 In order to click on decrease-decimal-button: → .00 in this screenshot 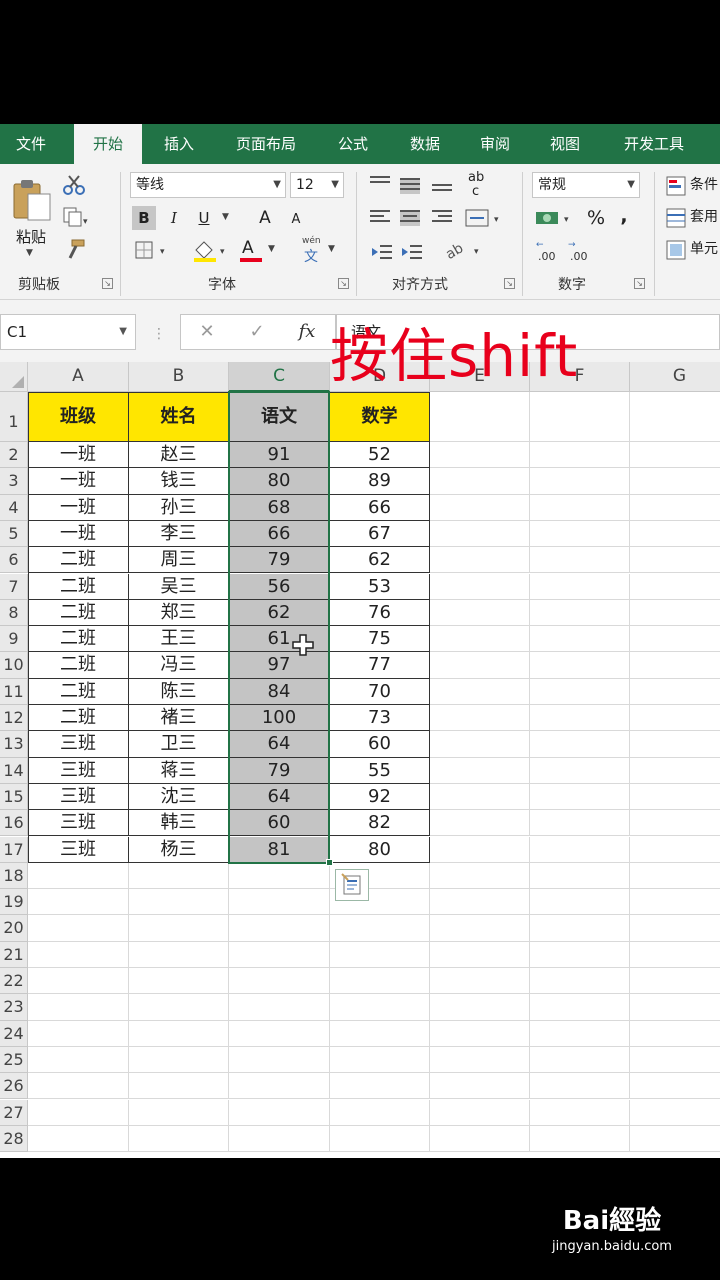, I will do `click(581, 252)`.